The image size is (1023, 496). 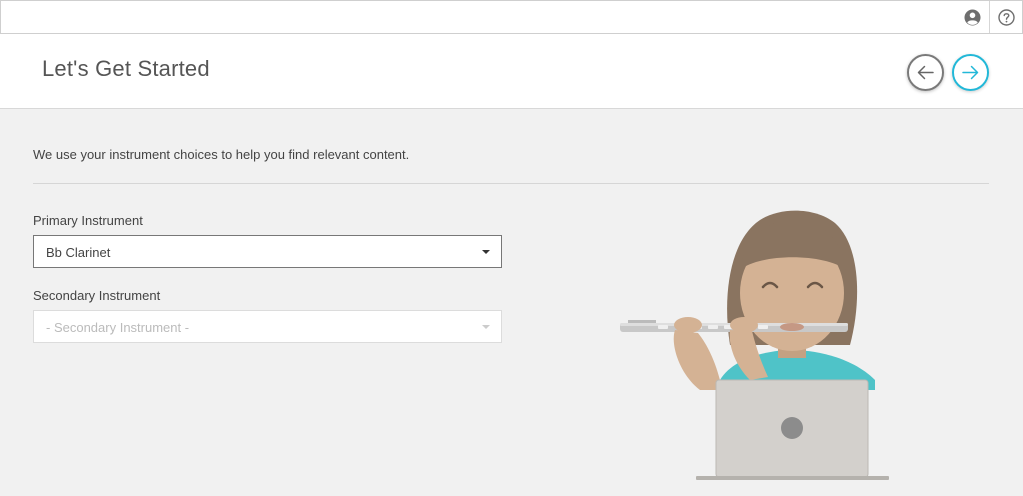 I want to click on flute-player-illustration, so click(x=754, y=345).